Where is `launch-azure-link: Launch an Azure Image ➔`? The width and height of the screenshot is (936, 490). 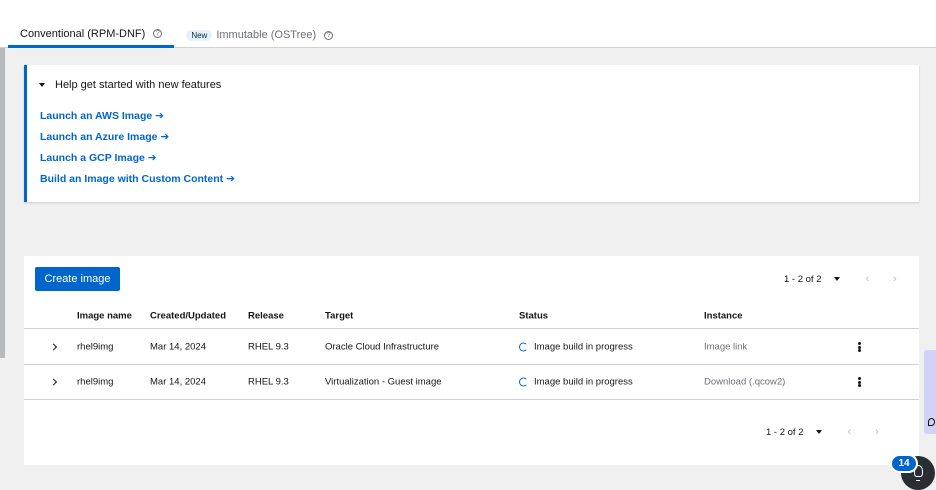 launch-azure-link: Launch an Azure Image ➔ is located at coordinates (137, 140).